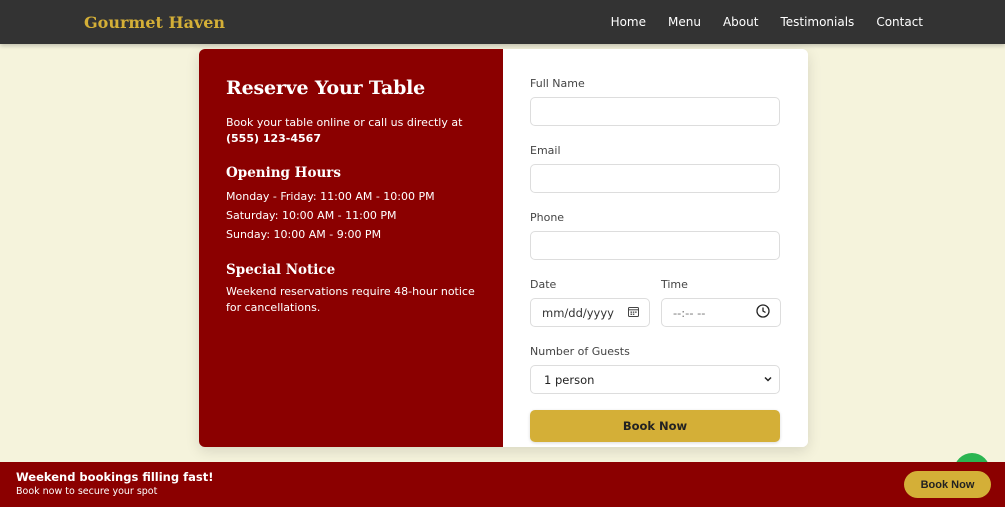 The image size is (1005, 507). I want to click on hours-saturday: Saturday: 10:00 AM - 11:00 PM, so click(311, 215).